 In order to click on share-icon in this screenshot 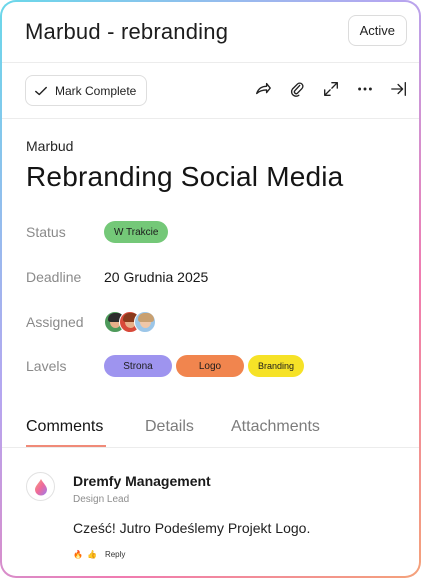, I will do `click(263, 89)`.